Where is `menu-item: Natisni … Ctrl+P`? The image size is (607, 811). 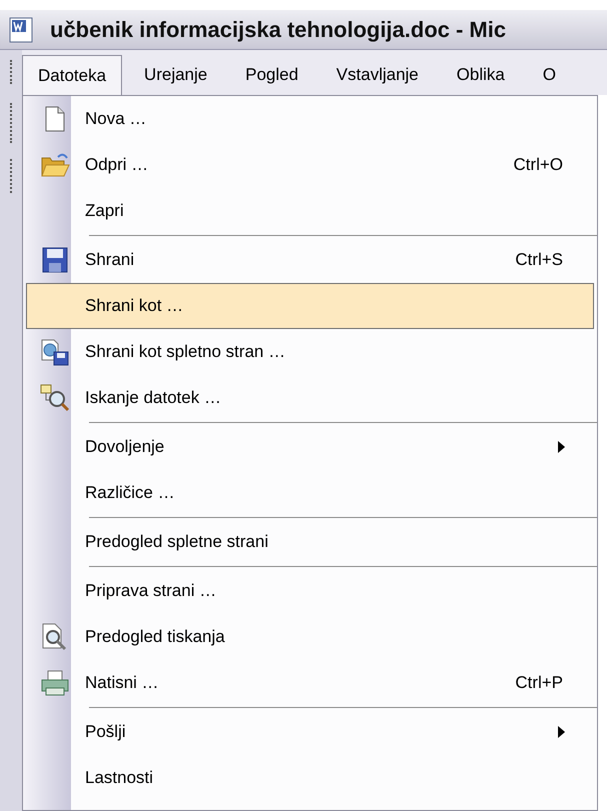 menu-item: Natisni … Ctrl+P is located at coordinates (310, 683).